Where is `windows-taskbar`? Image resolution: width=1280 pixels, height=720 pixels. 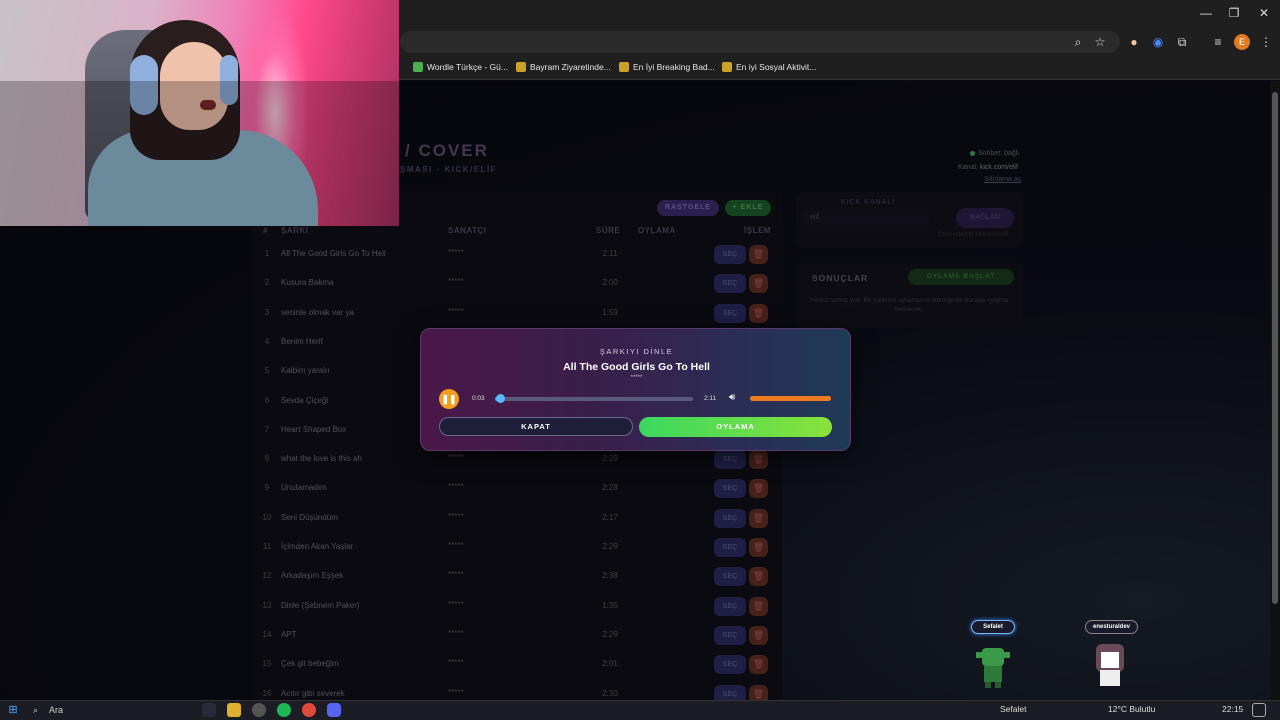 windows-taskbar is located at coordinates (640, 710).